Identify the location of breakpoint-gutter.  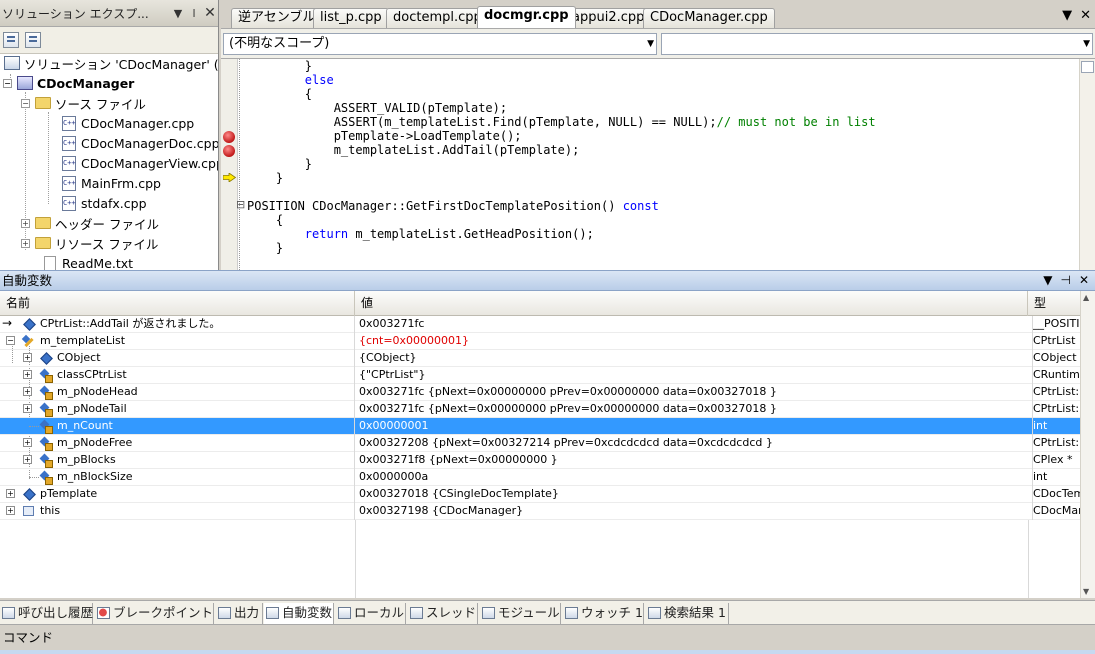
(229, 164).